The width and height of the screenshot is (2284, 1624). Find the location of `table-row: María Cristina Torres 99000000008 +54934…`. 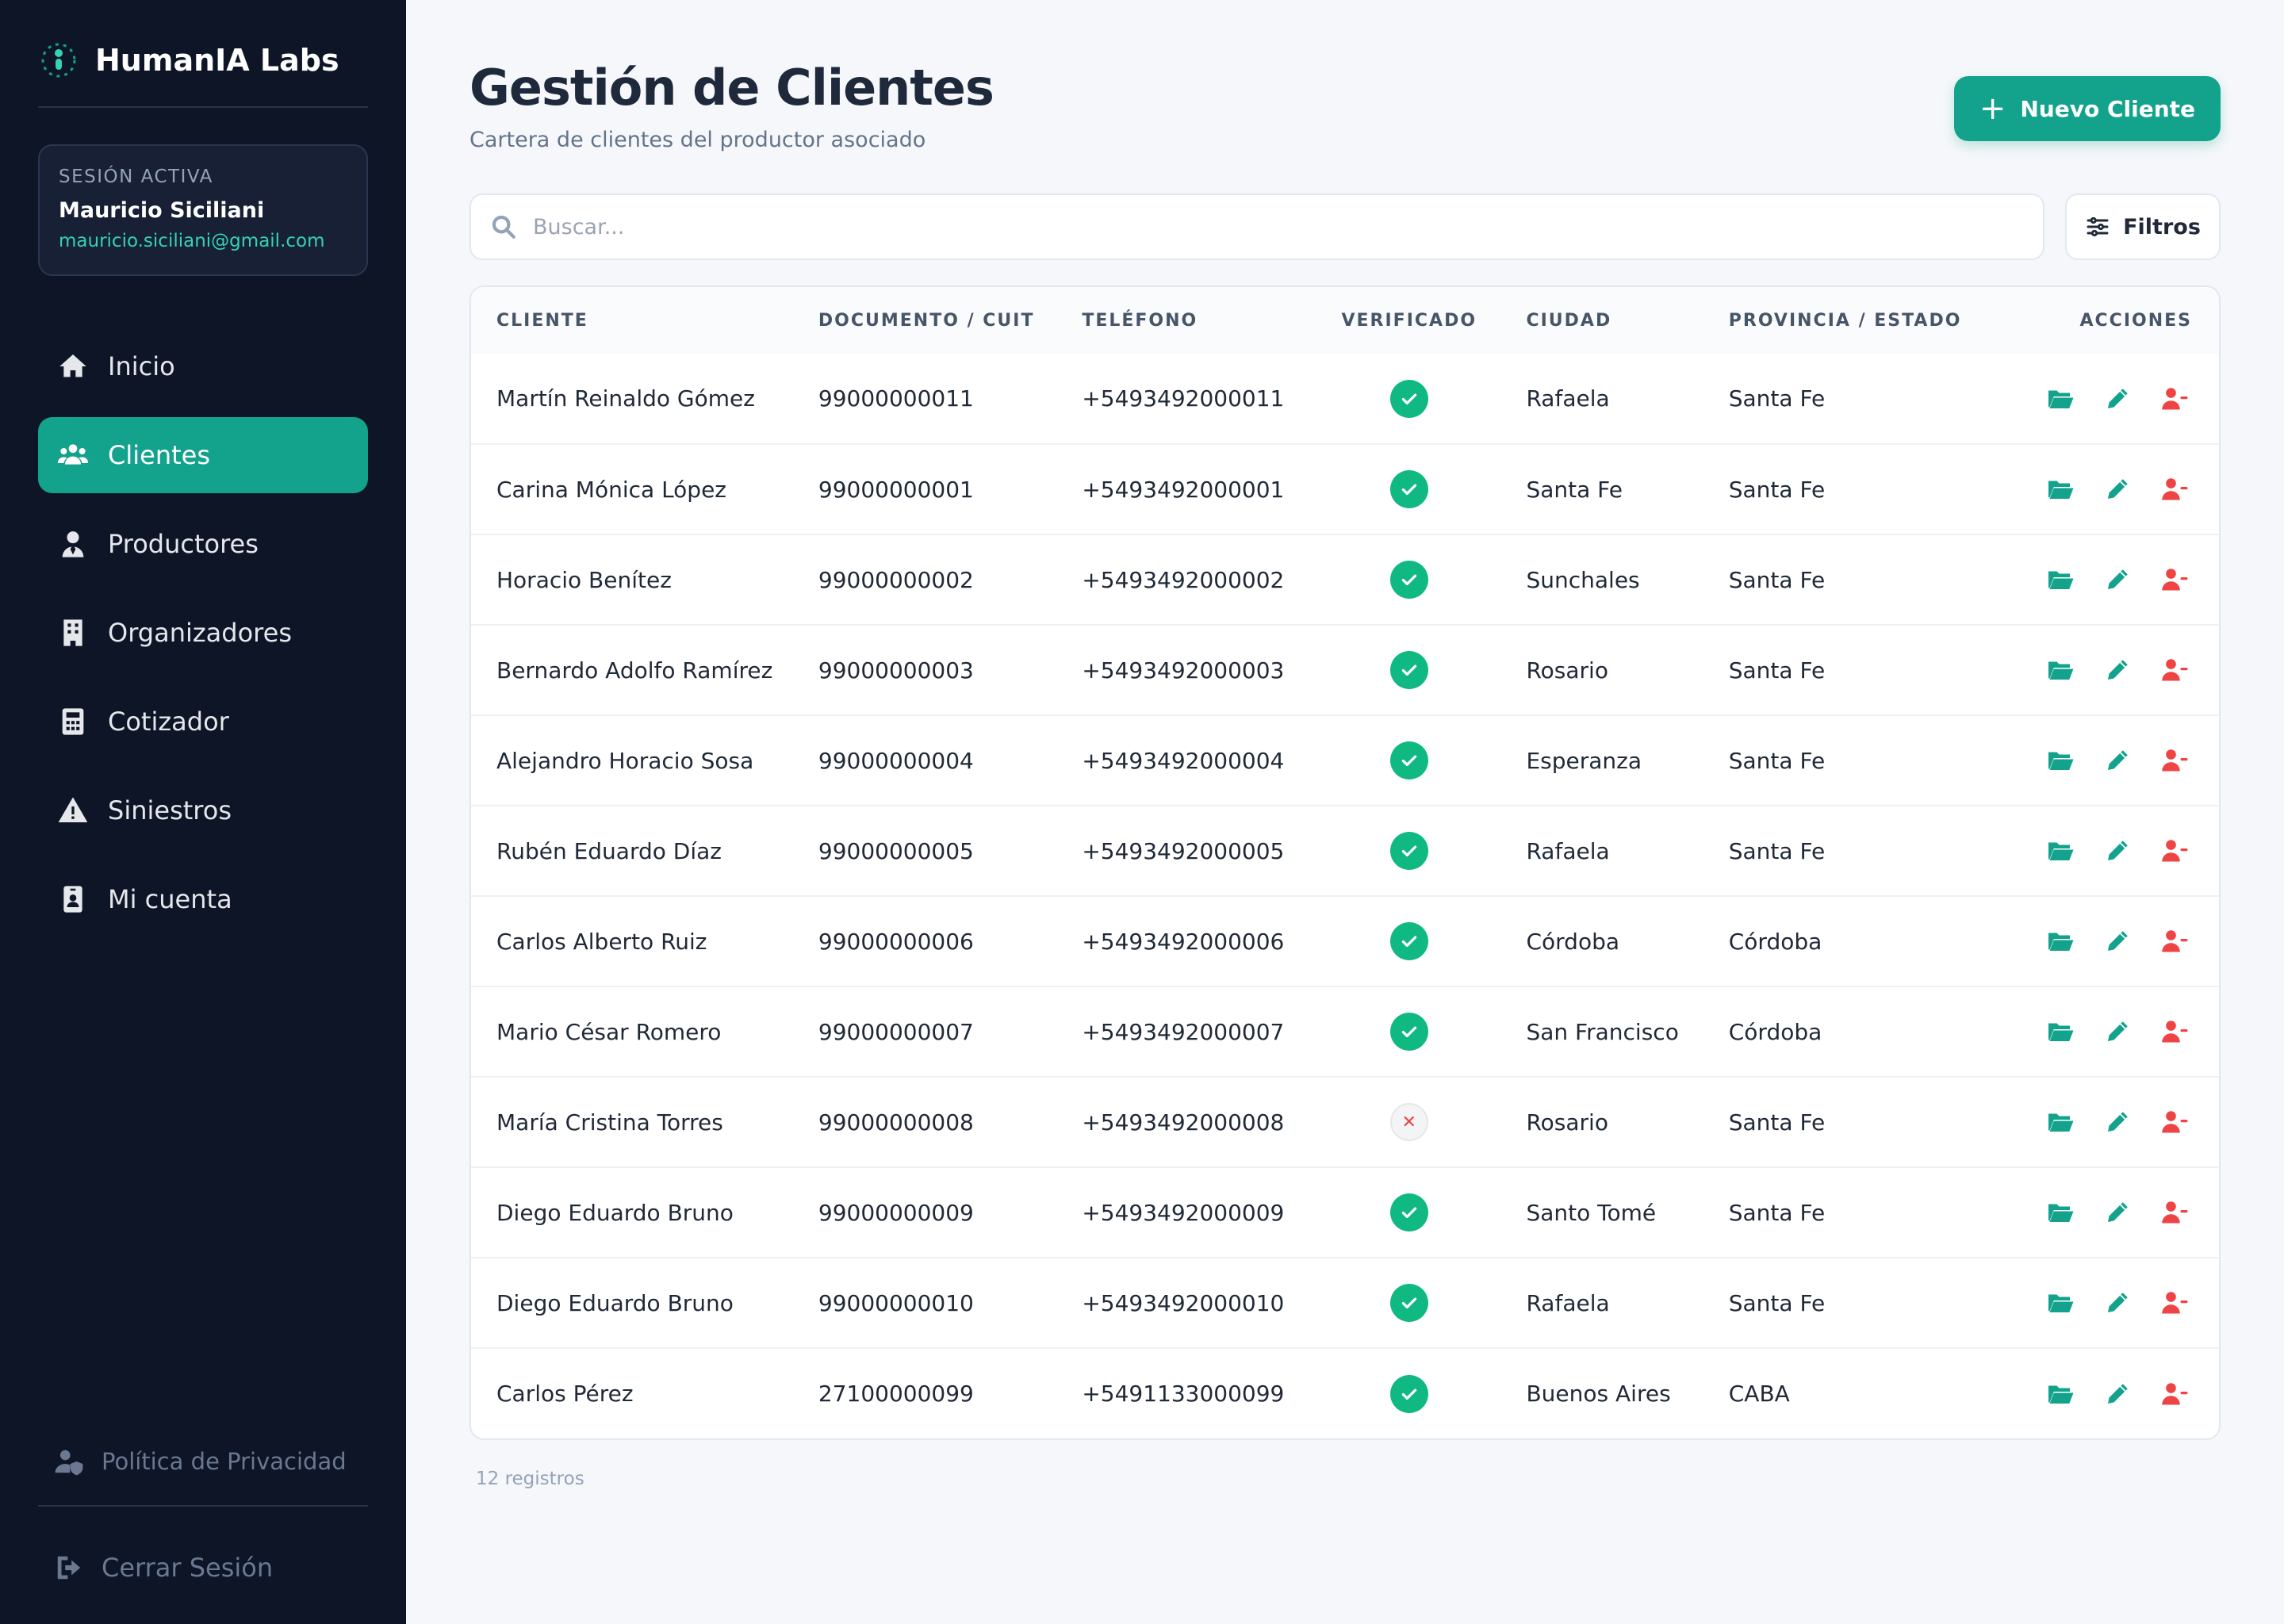

table-row: María Cristina Torres 99000000008 +54934… is located at coordinates (1345, 1121).